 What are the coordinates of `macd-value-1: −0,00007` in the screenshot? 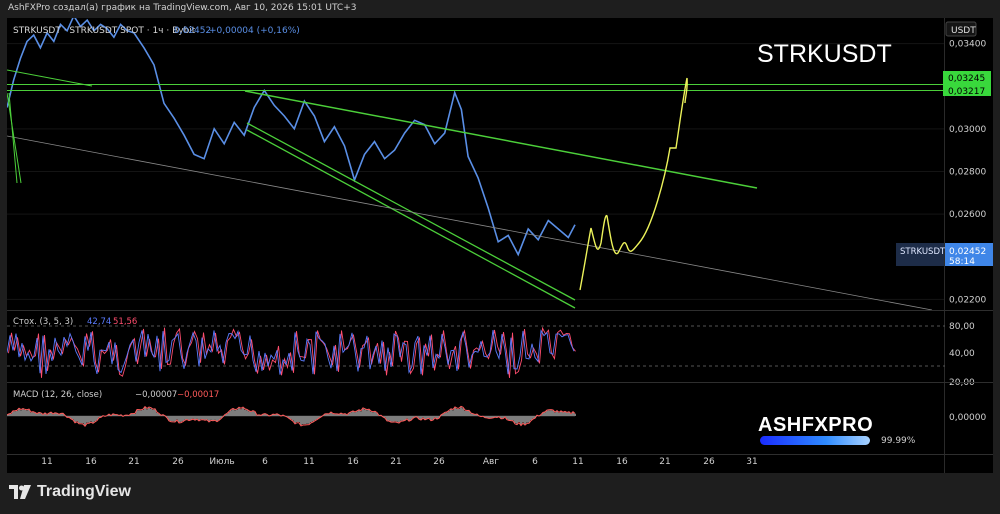 It's located at (156, 395).